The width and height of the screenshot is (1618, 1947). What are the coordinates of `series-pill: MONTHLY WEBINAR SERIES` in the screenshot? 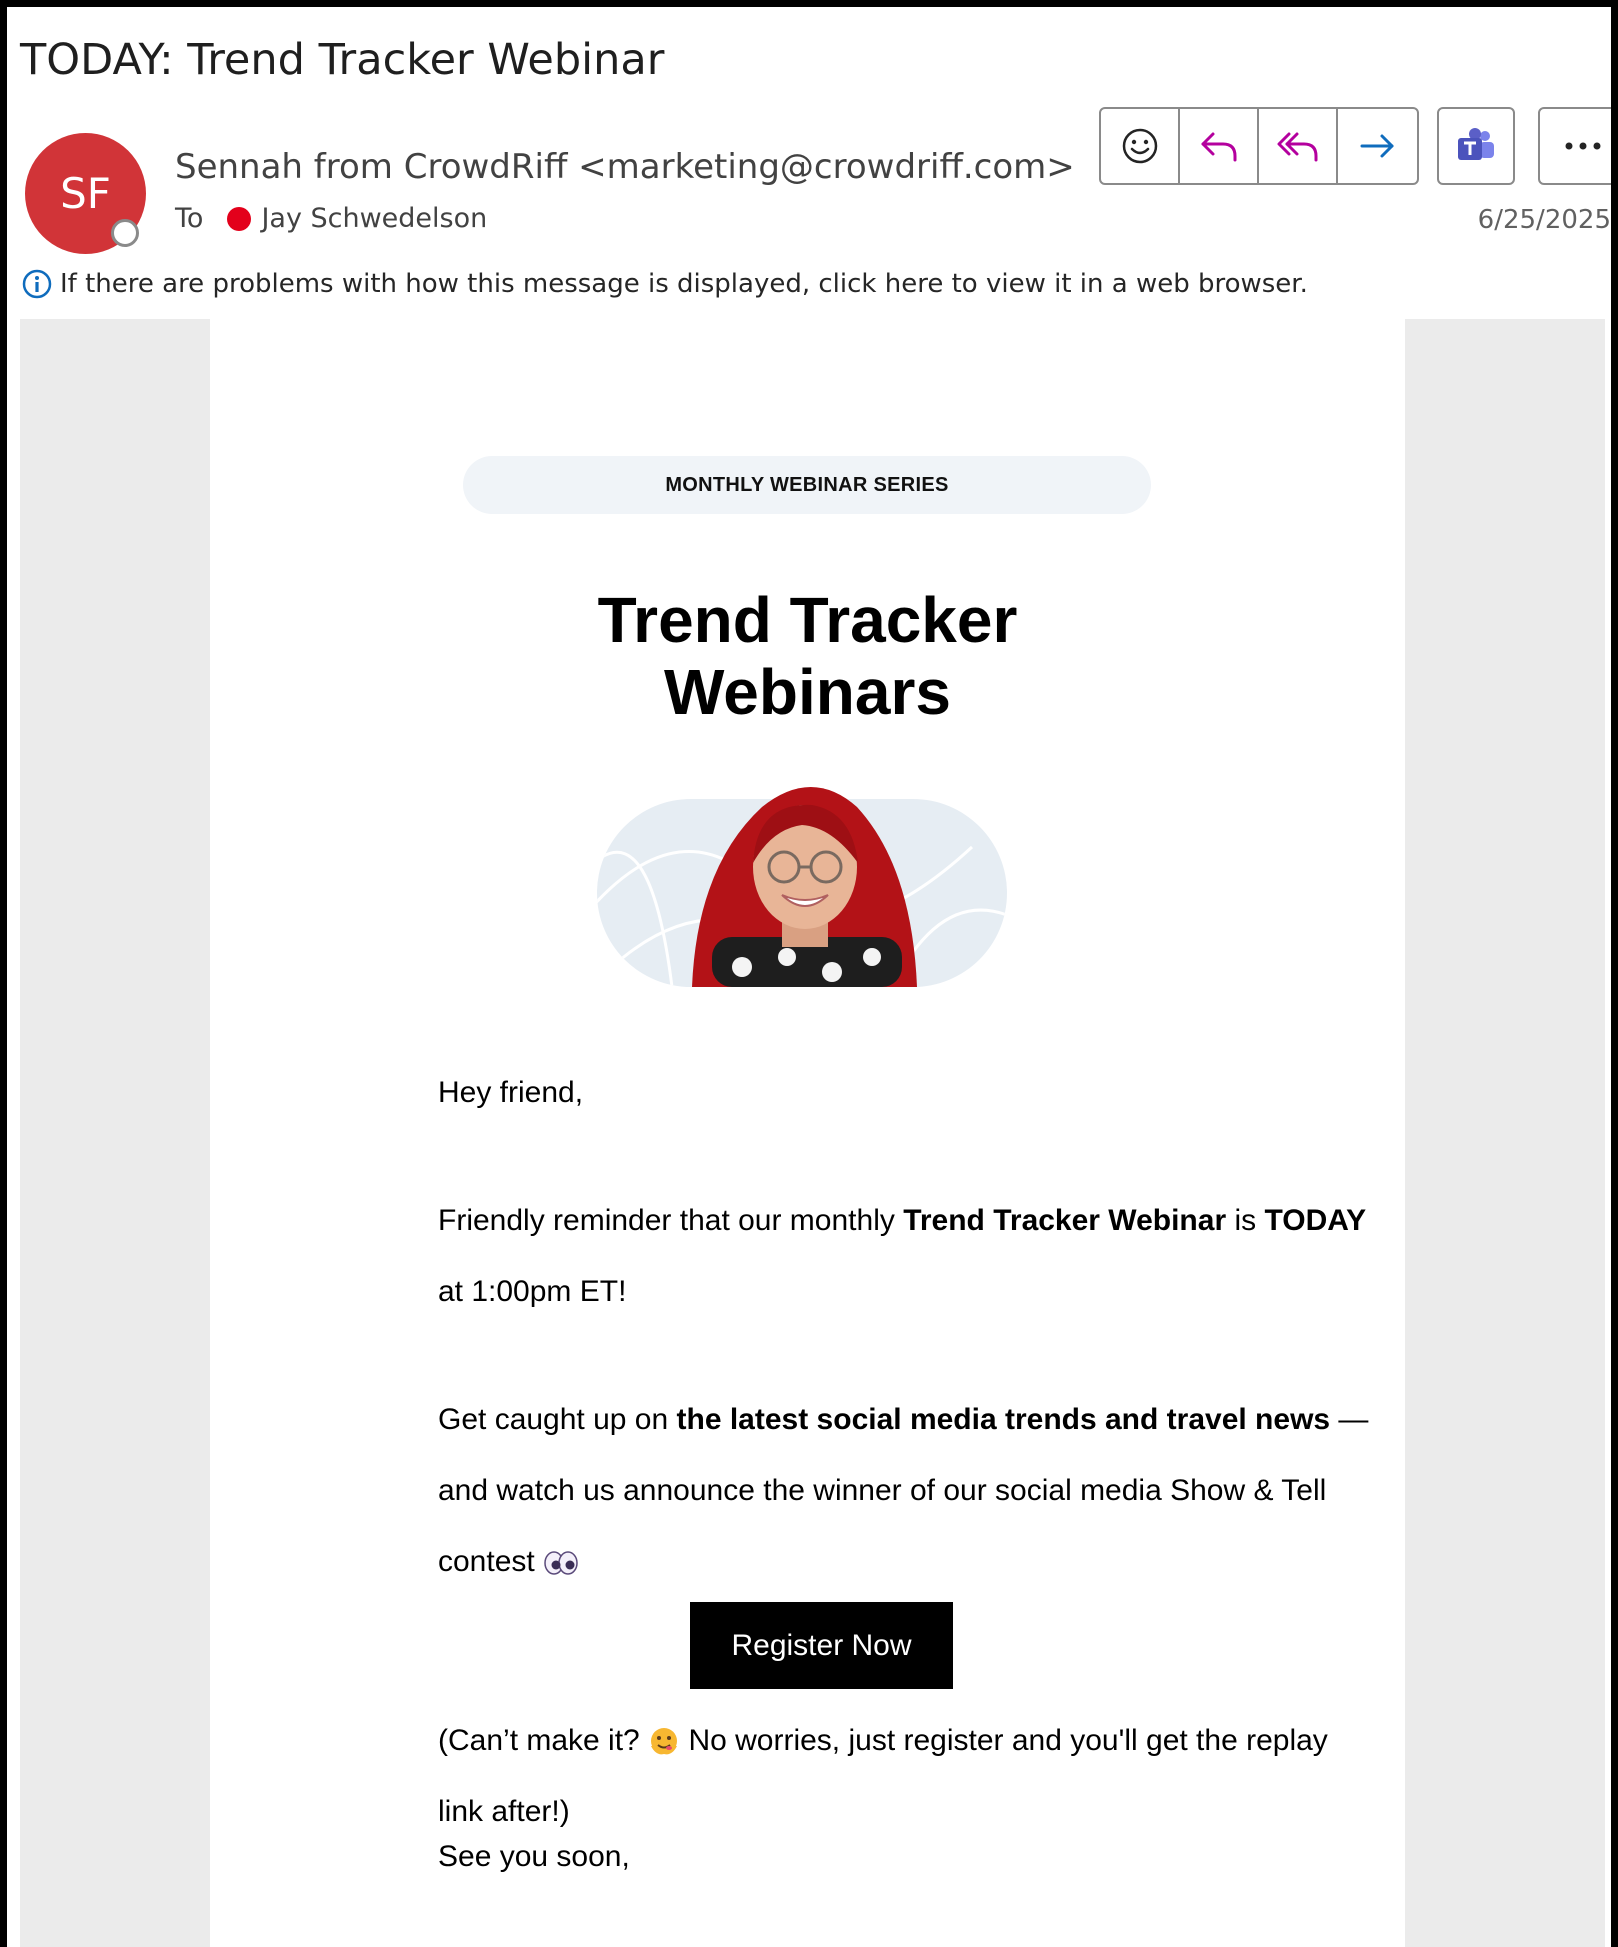 It's located at (807, 485).